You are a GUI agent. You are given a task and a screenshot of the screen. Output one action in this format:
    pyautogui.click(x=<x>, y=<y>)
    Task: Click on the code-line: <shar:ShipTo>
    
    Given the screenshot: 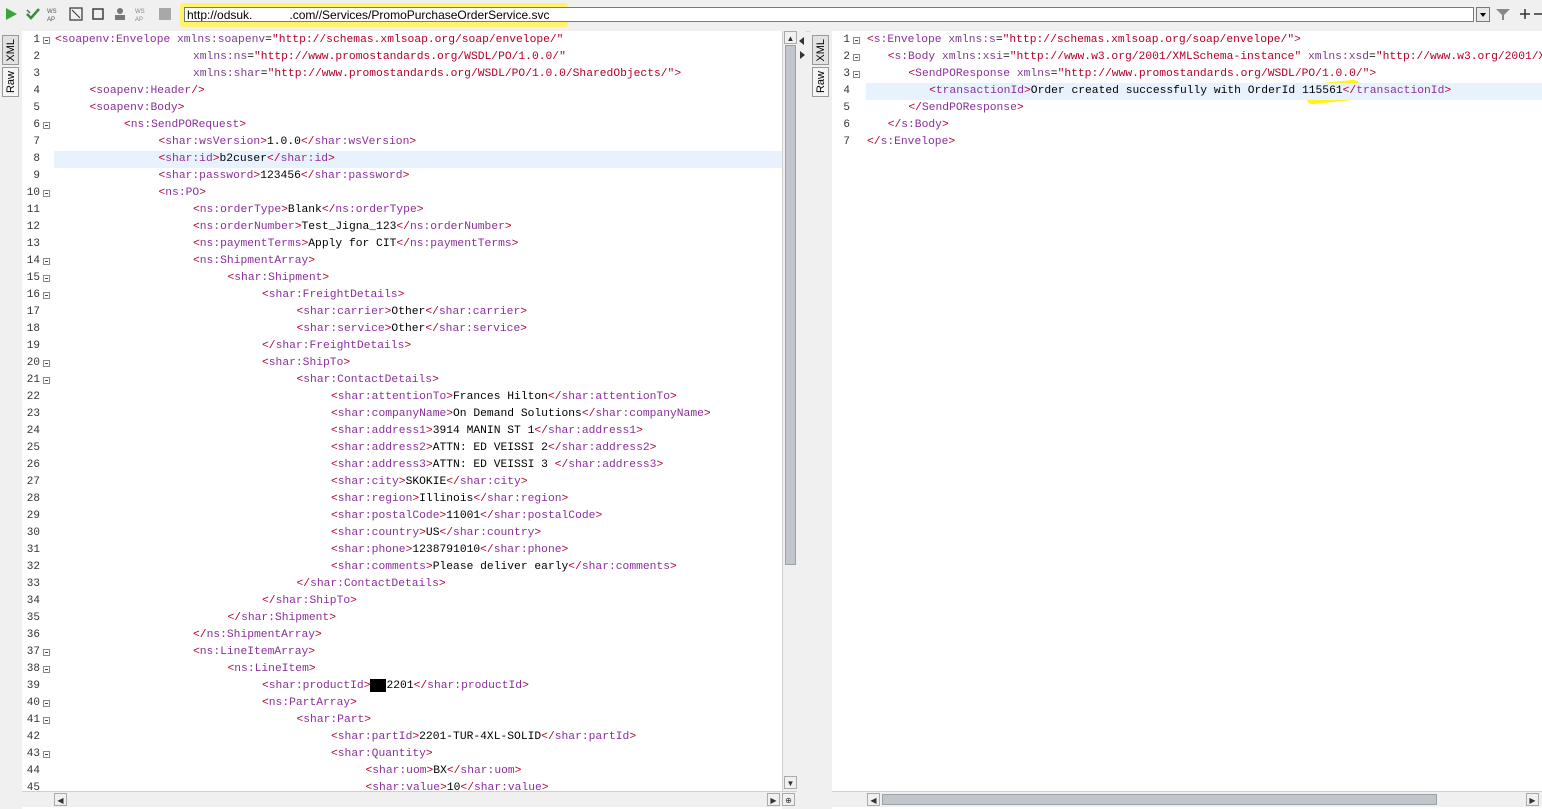 What is the action you would take?
    pyautogui.click(x=306, y=363)
    